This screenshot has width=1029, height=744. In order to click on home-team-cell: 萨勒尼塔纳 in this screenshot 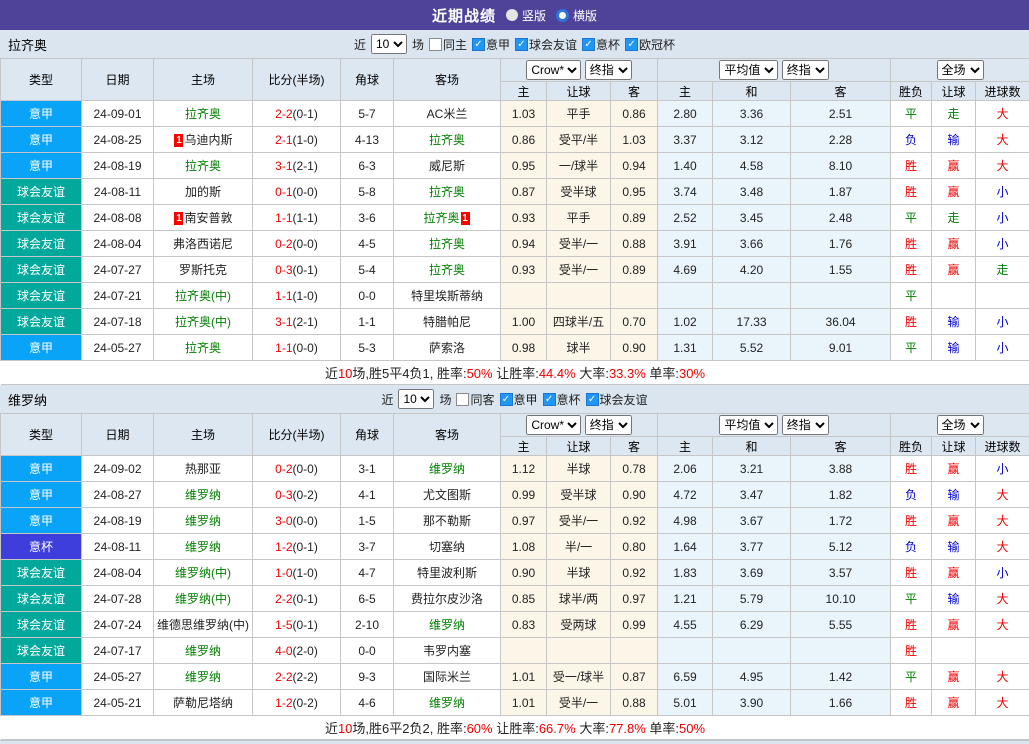, I will do `click(203, 703)`.